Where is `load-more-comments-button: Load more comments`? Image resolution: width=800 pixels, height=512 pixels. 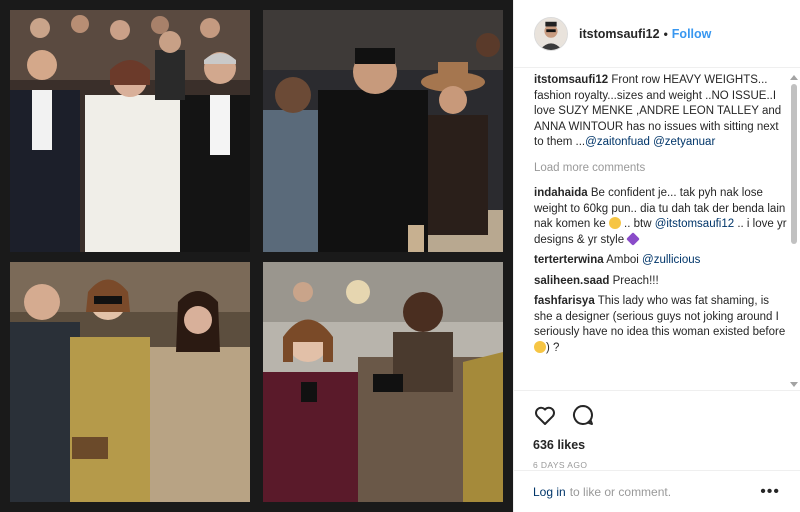 load-more-comments-button: Load more comments is located at coordinates (661, 169).